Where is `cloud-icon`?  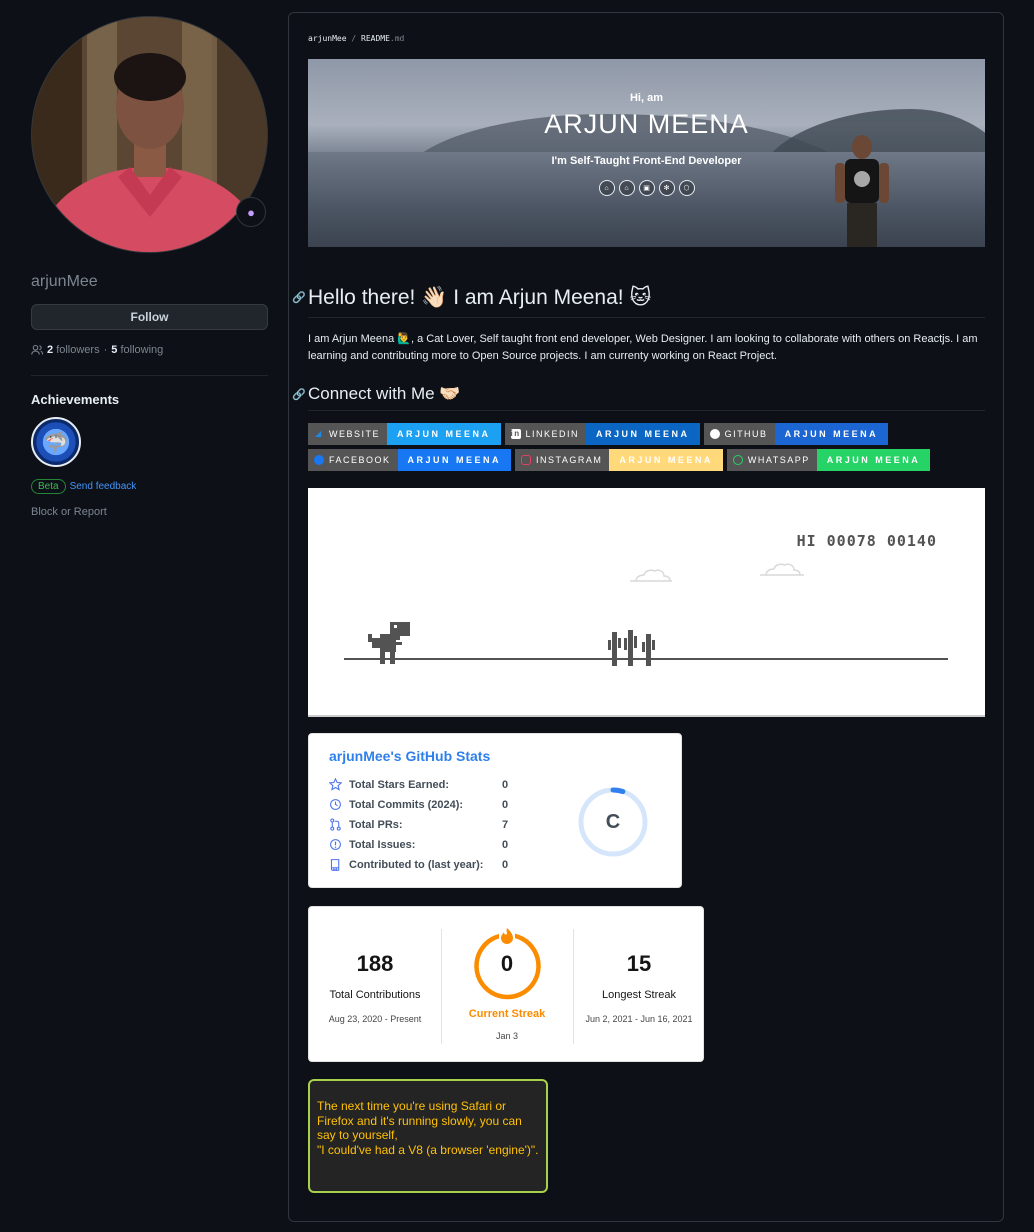
cloud-icon is located at coordinates (782, 569).